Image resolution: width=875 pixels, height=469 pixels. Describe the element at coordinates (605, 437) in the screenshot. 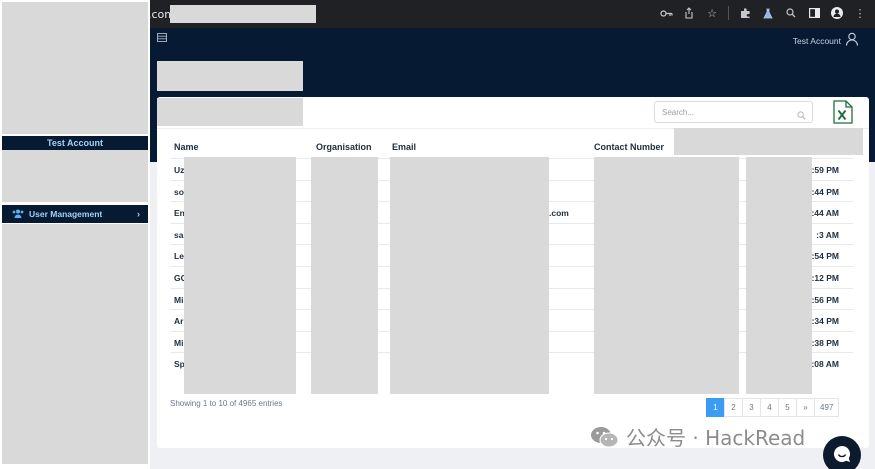

I see `wechat-icon` at that location.